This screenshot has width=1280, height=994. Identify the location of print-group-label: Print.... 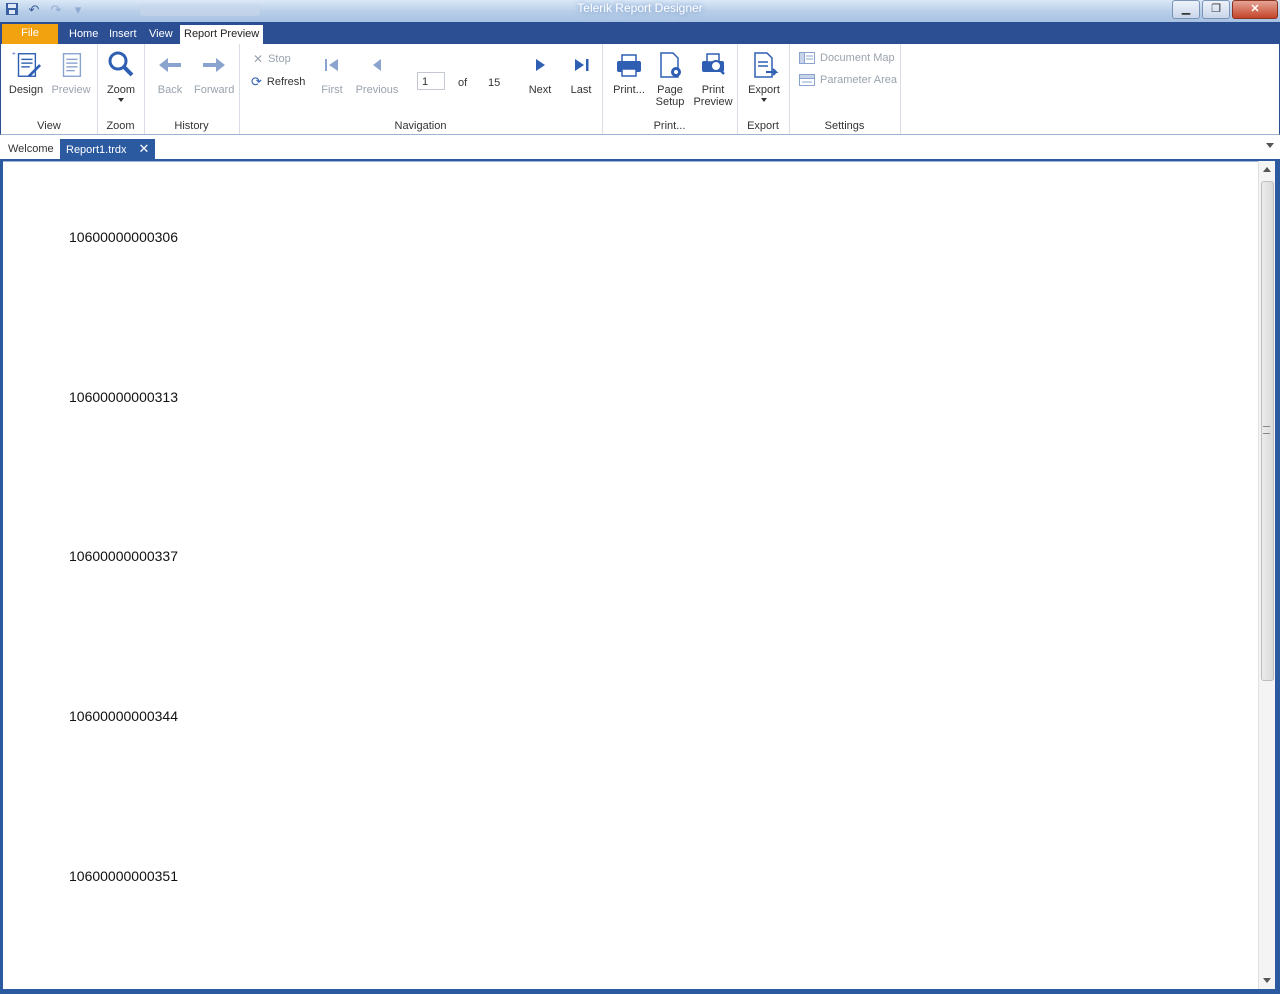
(669, 126).